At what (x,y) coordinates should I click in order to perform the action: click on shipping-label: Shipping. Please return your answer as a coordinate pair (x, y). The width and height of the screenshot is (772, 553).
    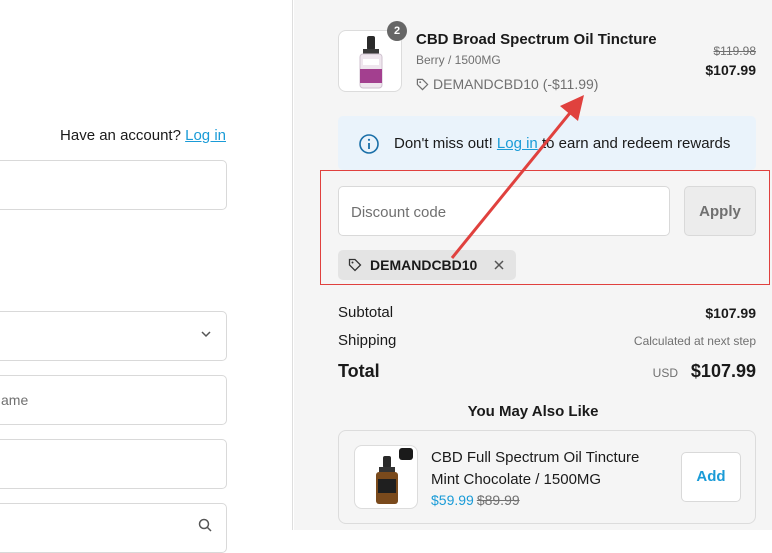
    Looking at the image, I should click on (367, 340).